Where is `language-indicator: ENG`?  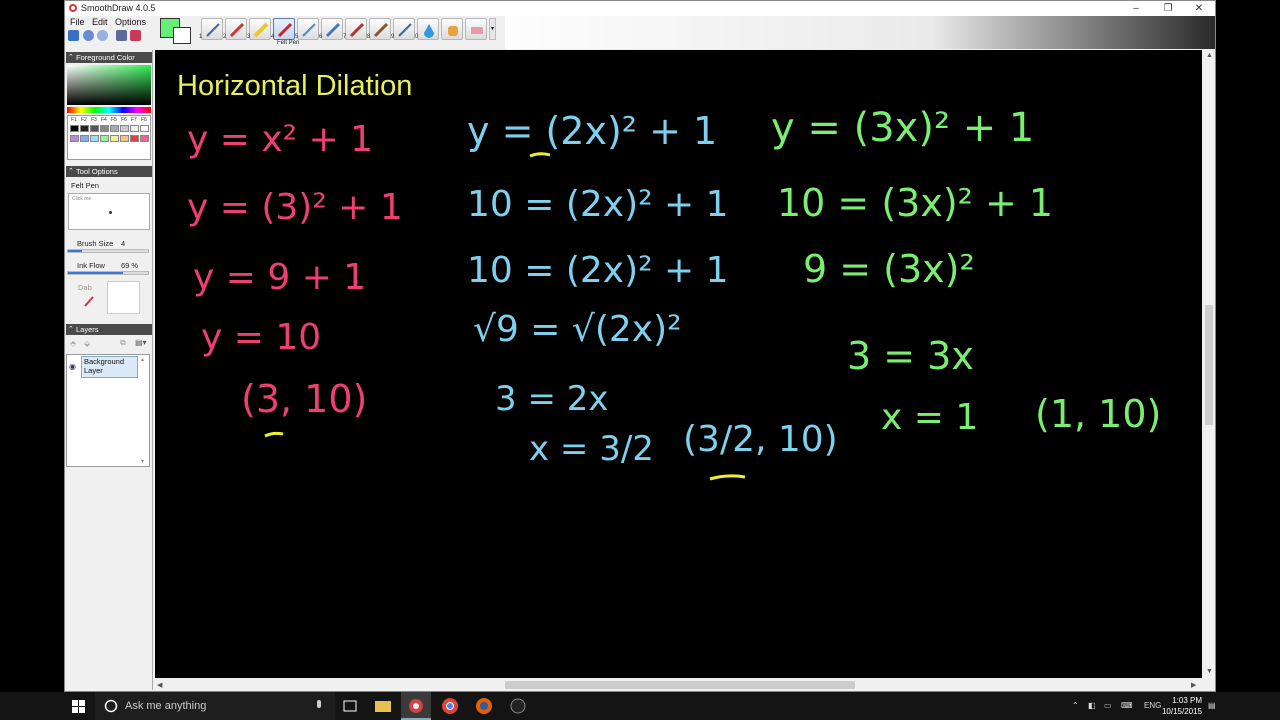 language-indicator: ENG is located at coordinates (1152, 705).